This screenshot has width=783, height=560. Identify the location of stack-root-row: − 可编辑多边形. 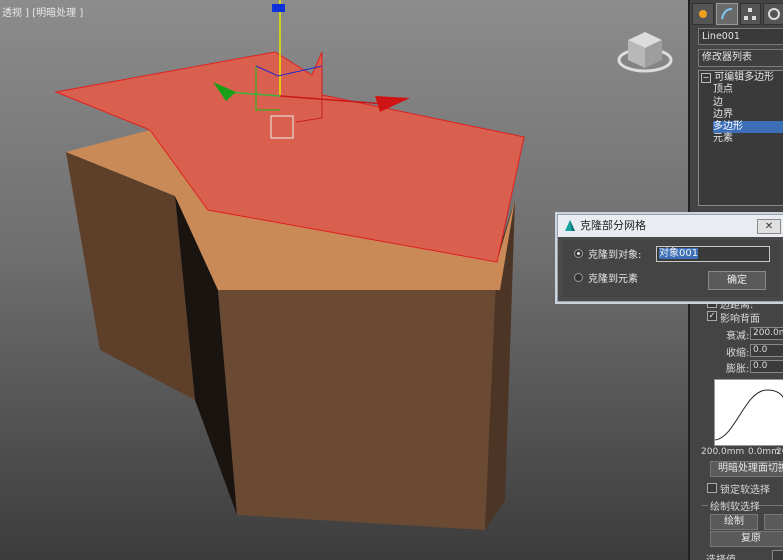
(737, 78).